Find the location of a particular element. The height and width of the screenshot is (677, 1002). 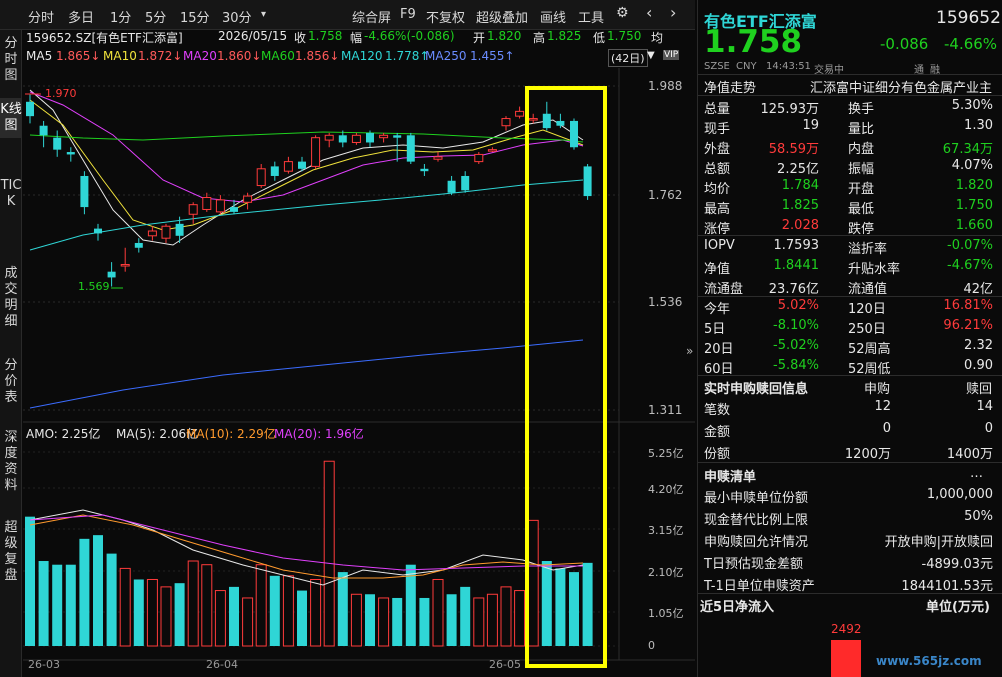

tab-1min: 1分 is located at coordinates (120, 16).